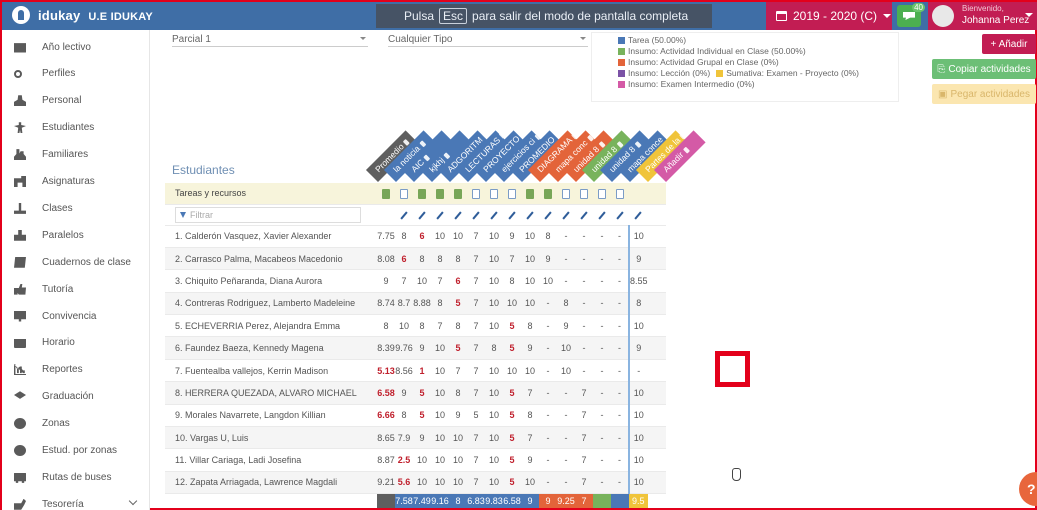  I want to click on period-select: Parcial 1, so click(270, 40).